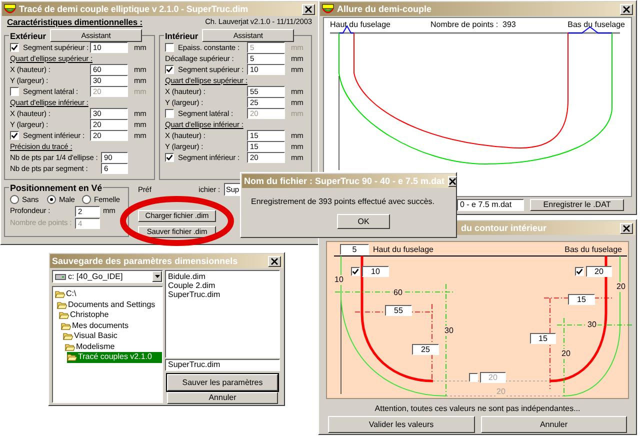  What do you see at coordinates (363, 221) in the screenshot?
I see `ok-button: OK` at bounding box center [363, 221].